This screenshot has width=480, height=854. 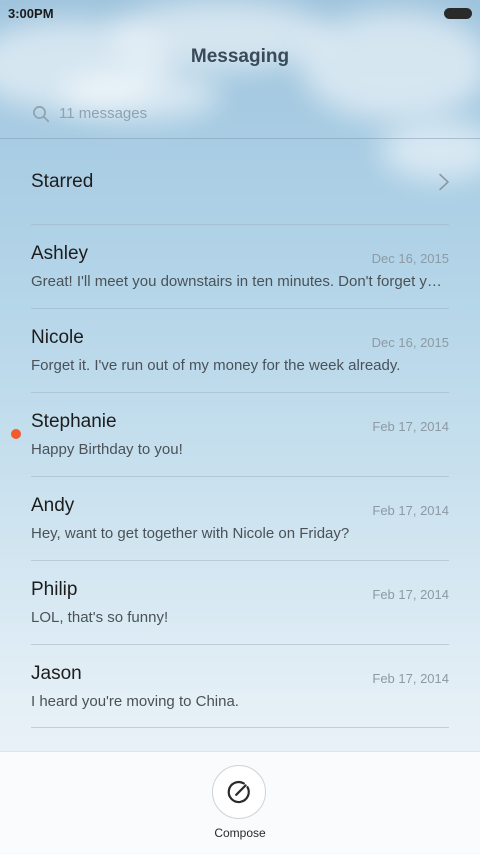 What do you see at coordinates (54, 589) in the screenshot?
I see `contact-name: Philip` at bounding box center [54, 589].